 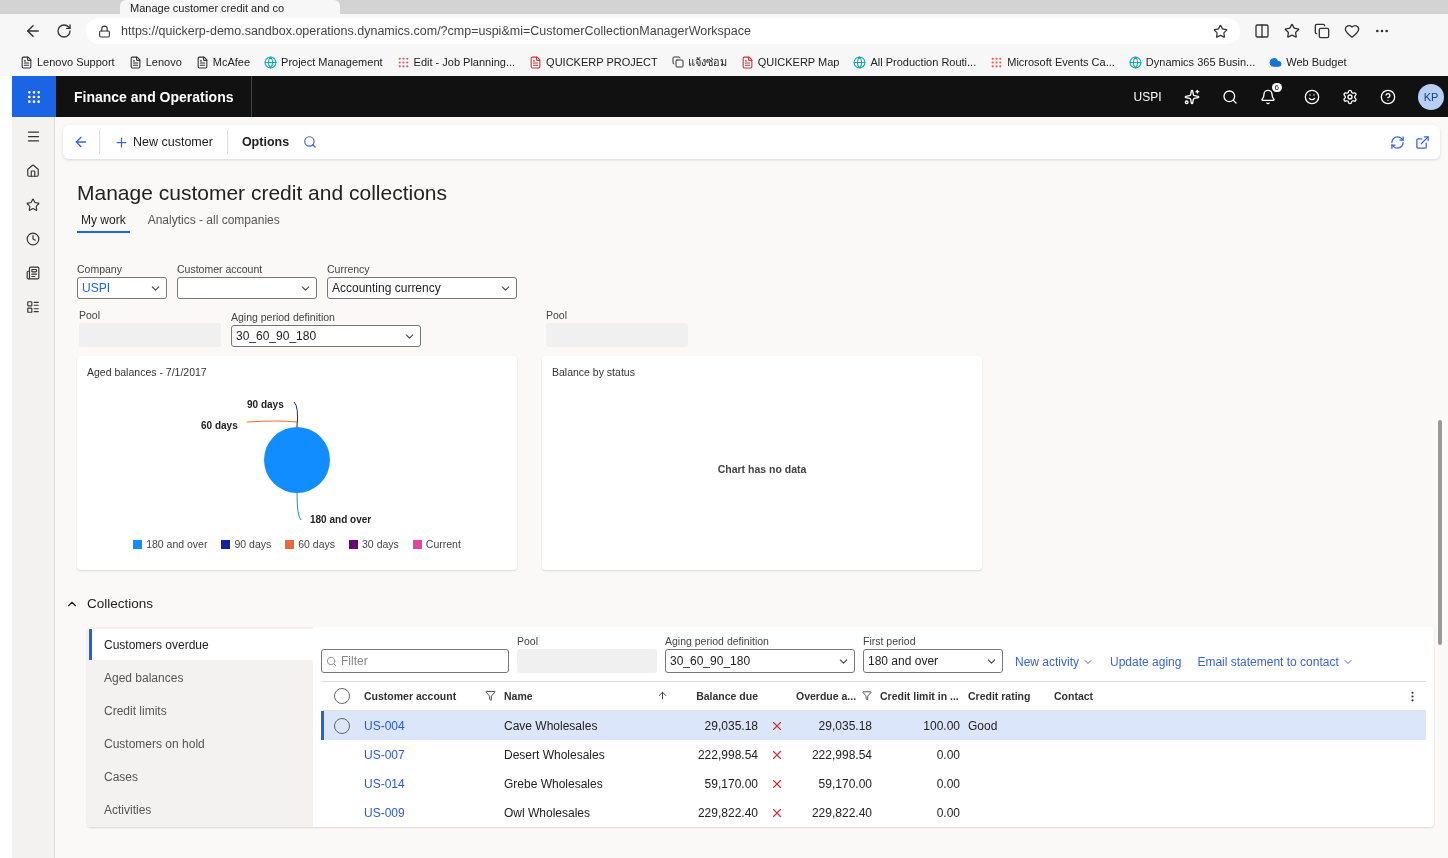 What do you see at coordinates (1276, 87) in the screenshot?
I see `notification-count: 6` at bounding box center [1276, 87].